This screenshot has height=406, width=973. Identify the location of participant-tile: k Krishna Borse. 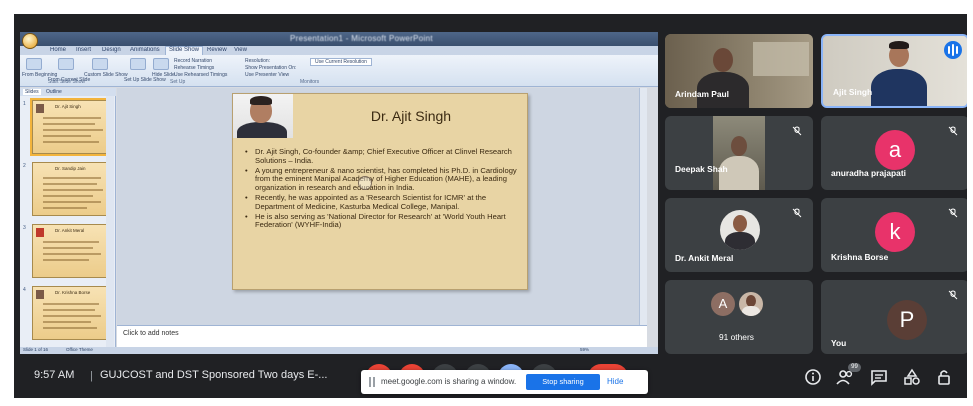
(894, 235).